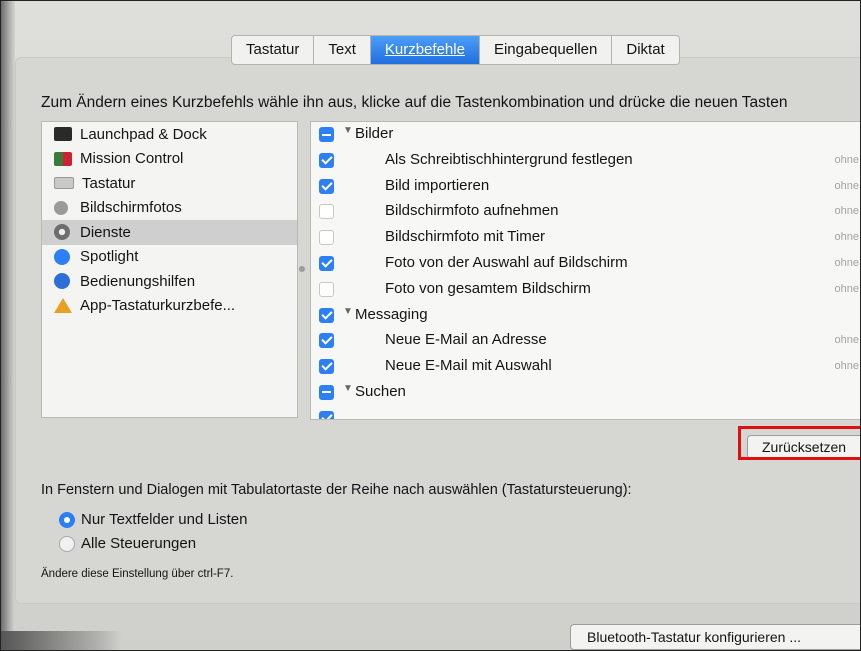 The image size is (861, 651). What do you see at coordinates (61, 640) in the screenshot?
I see `window-edge-bottom` at bounding box center [61, 640].